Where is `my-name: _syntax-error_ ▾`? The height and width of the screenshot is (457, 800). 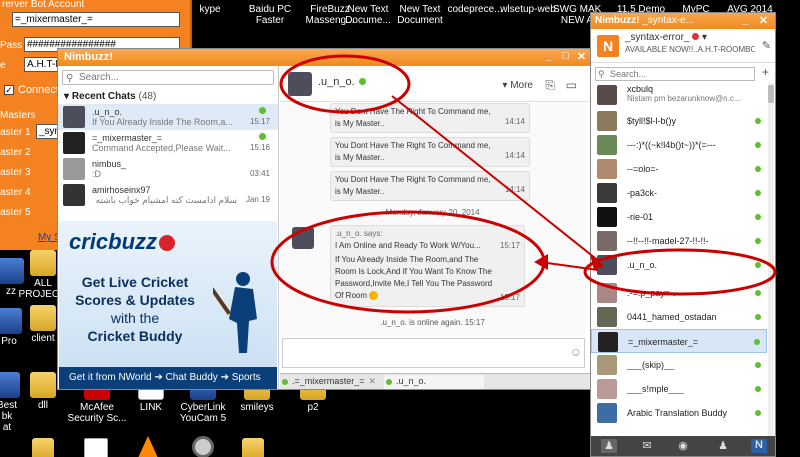
my-name: _syntax-error_ ▾ is located at coordinates (666, 37).